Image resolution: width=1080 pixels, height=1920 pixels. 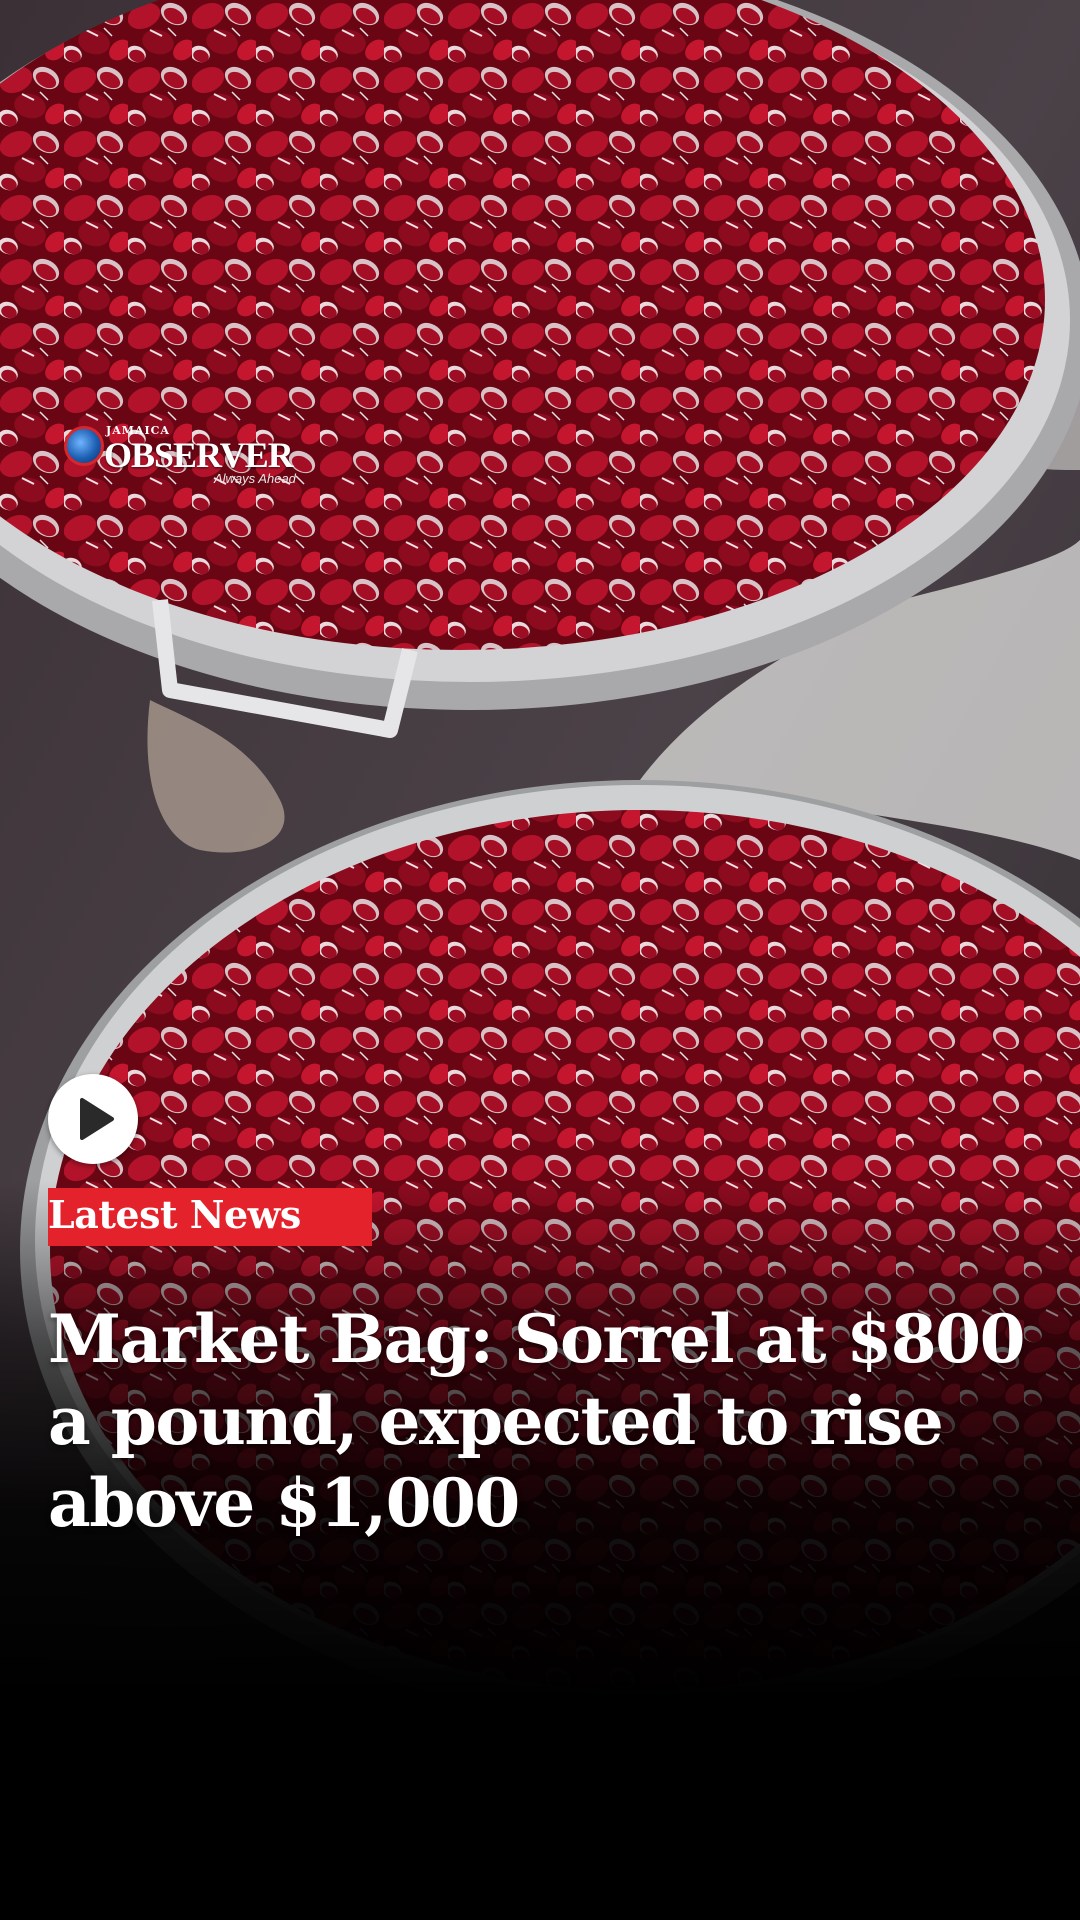 I want to click on play-button, so click(x=93, y=1119).